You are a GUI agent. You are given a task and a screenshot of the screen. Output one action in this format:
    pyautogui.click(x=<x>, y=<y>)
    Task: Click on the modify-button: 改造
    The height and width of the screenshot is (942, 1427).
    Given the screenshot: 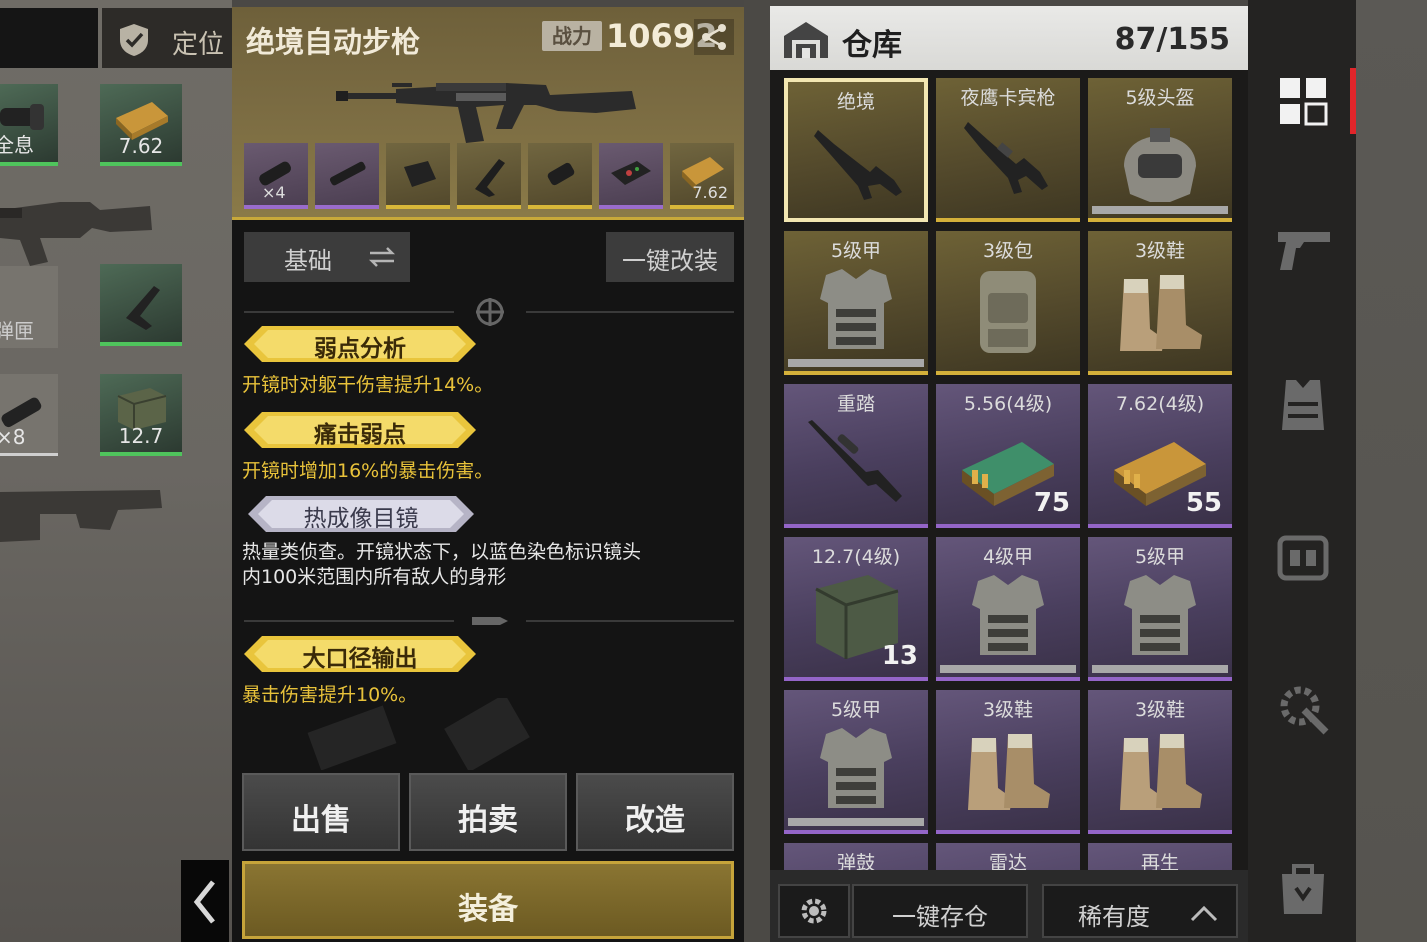 What is the action you would take?
    pyautogui.click(x=655, y=812)
    